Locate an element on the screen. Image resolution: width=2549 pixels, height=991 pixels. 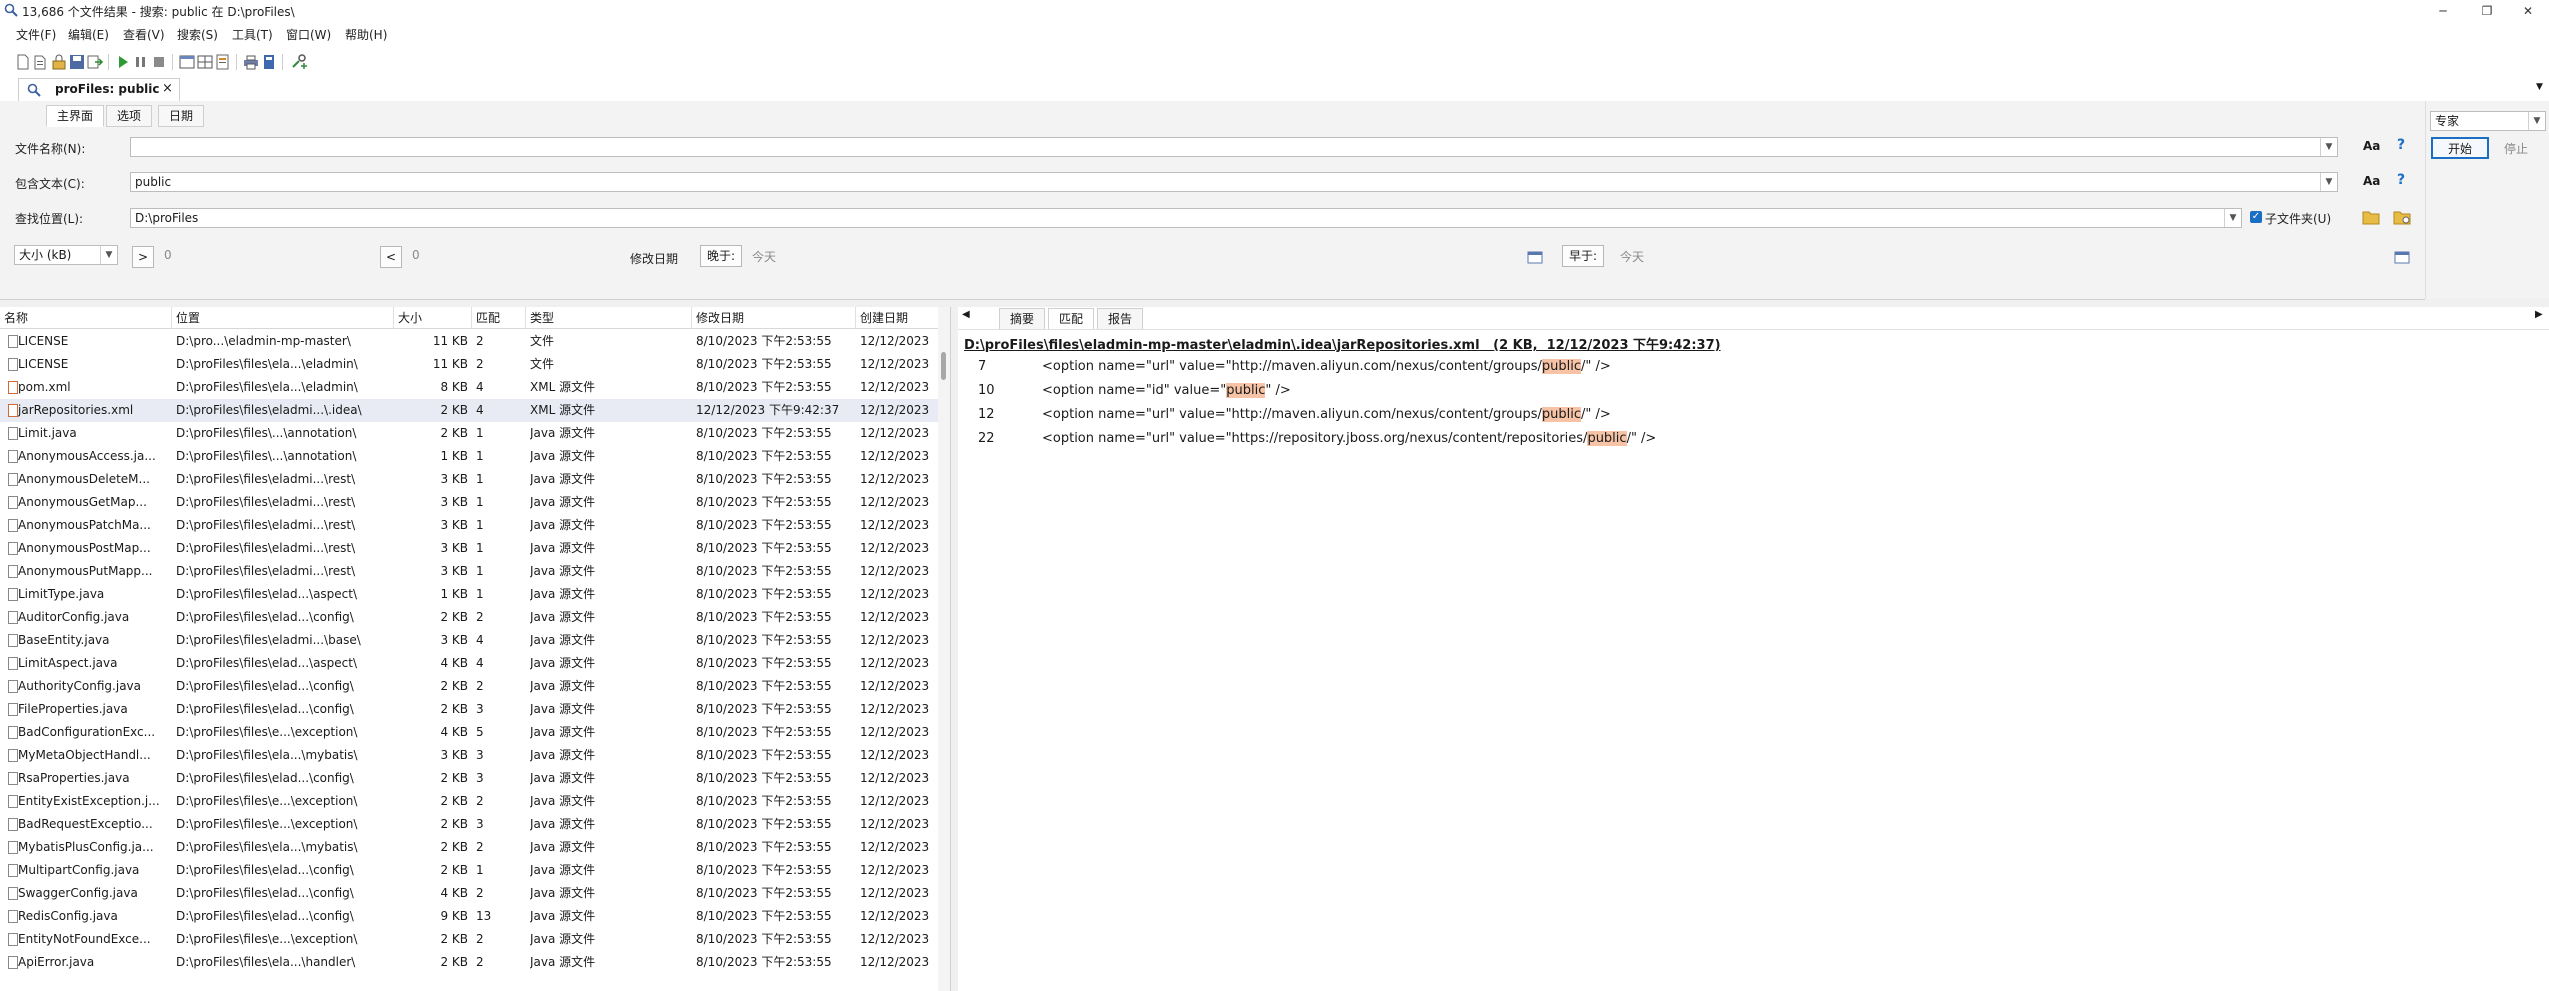
menu-view: 查看(V) is located at coordinates (144, 34).